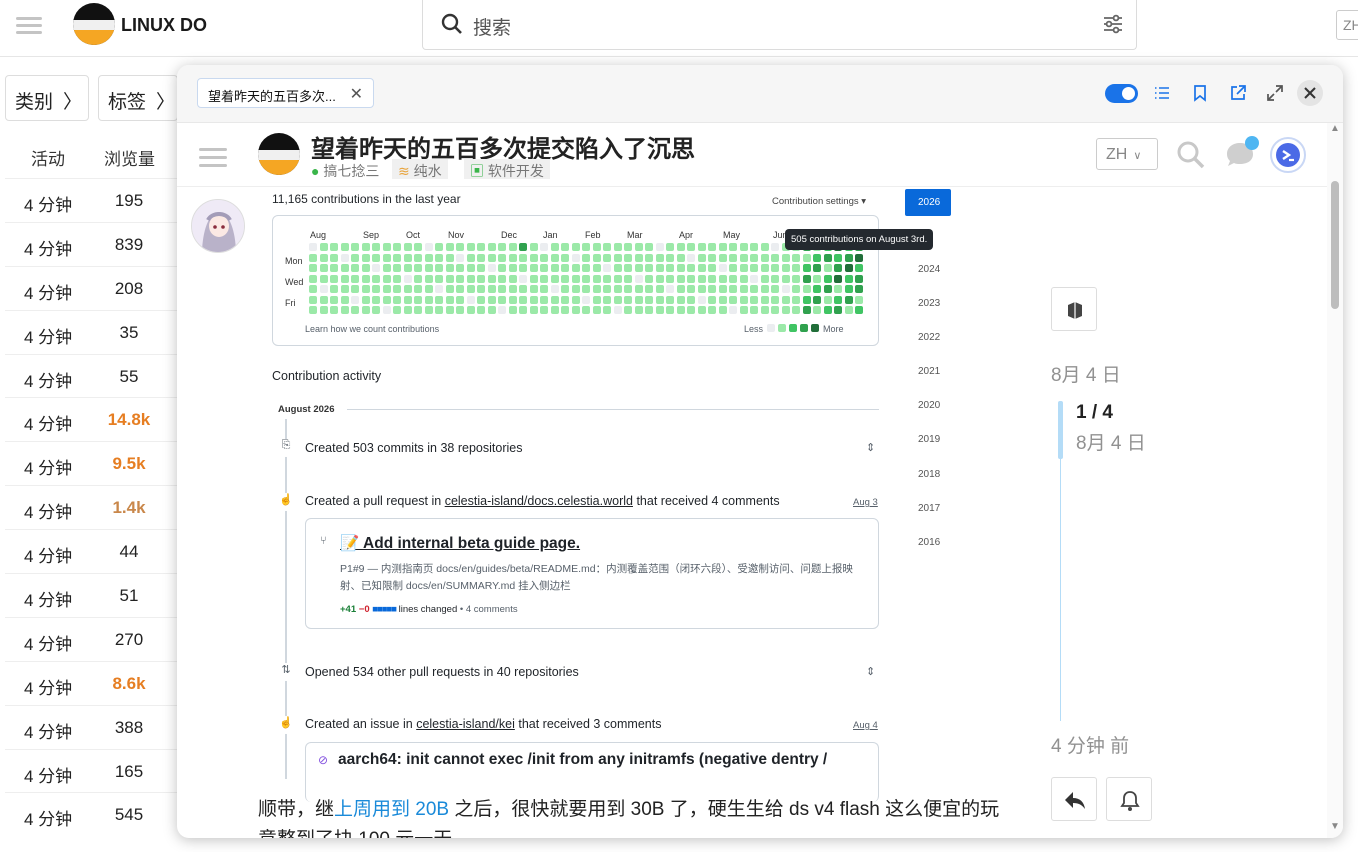 The width and height of the screenshot is (1358, 852). I want to click on search-input: 搜索, so click(492, 26).